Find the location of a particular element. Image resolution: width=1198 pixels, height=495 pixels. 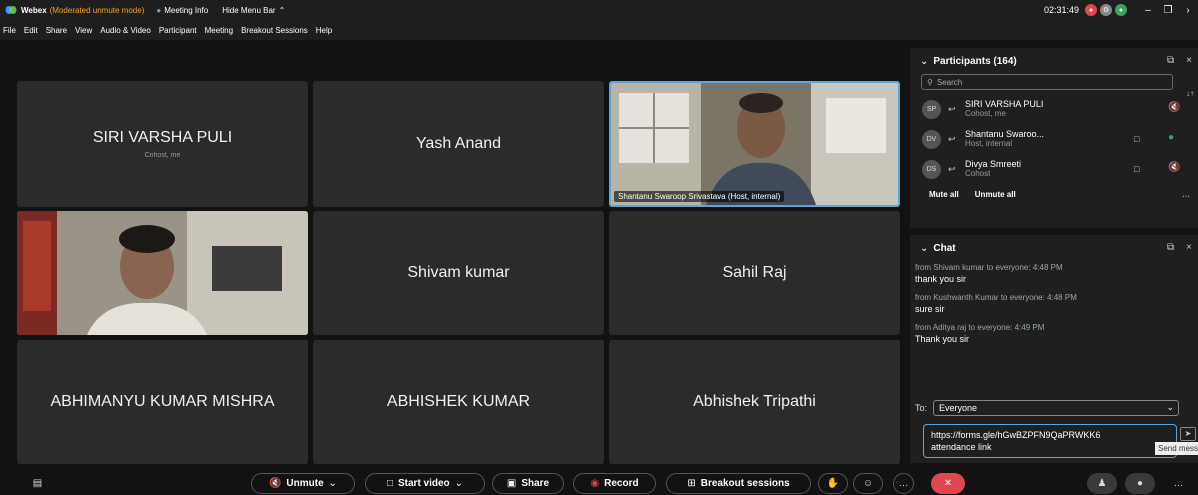

participant-row: DS ↩ Divya Smreeti Cohost □ 🔇 is located at coordinates (1054, 169).